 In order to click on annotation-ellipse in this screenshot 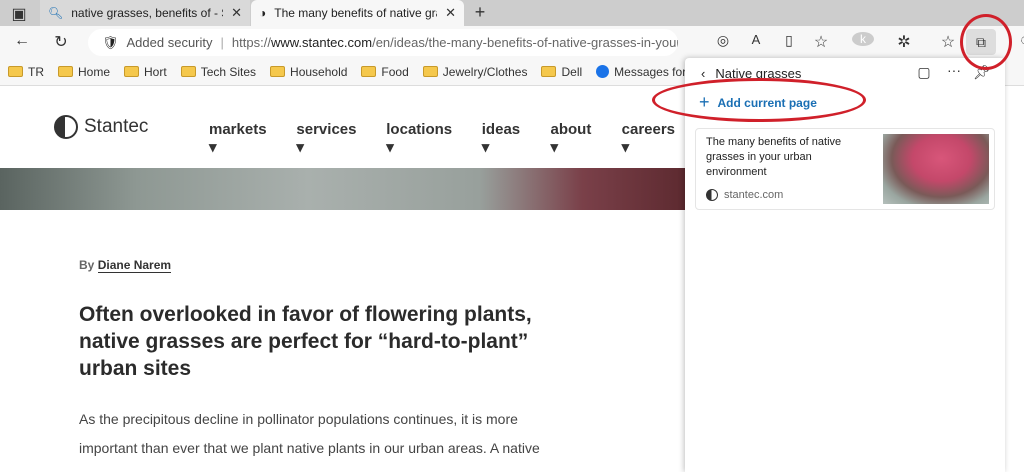, I will do `click(759, 100)`.